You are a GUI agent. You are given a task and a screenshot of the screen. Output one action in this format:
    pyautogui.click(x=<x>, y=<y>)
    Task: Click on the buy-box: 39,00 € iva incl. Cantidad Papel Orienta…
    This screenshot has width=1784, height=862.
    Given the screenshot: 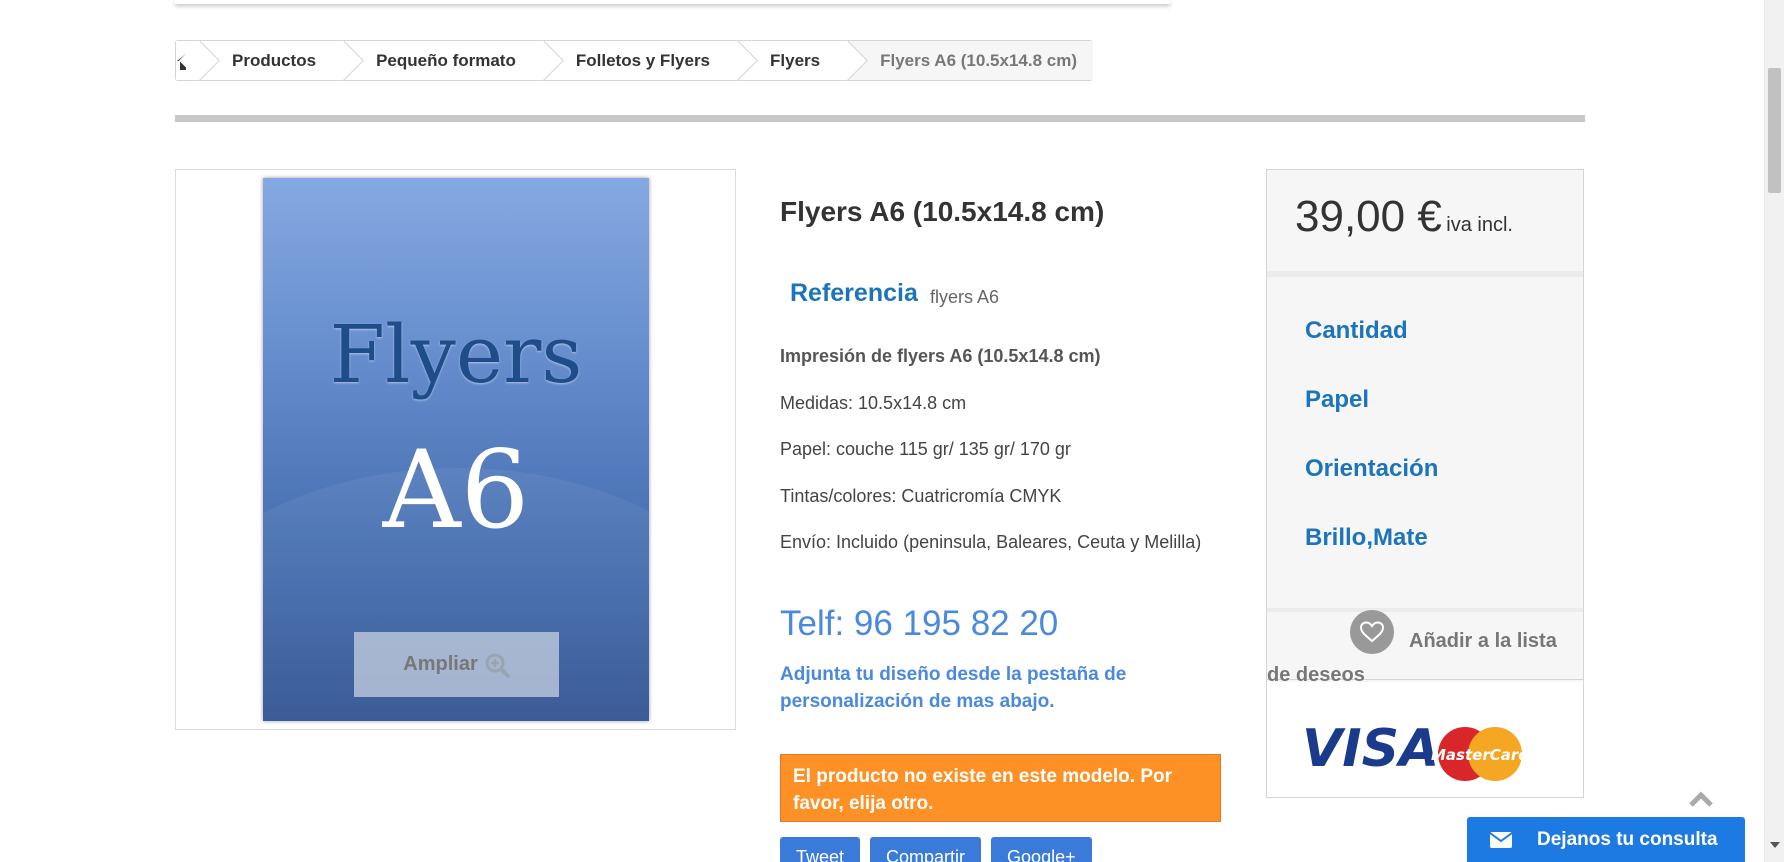 What is the action you would take?
    pyautogui.click(x=1425, y=483)
    